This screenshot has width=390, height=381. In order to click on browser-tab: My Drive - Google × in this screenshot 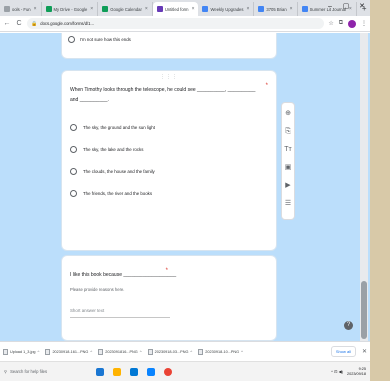, I will do `click(70, 9)`.